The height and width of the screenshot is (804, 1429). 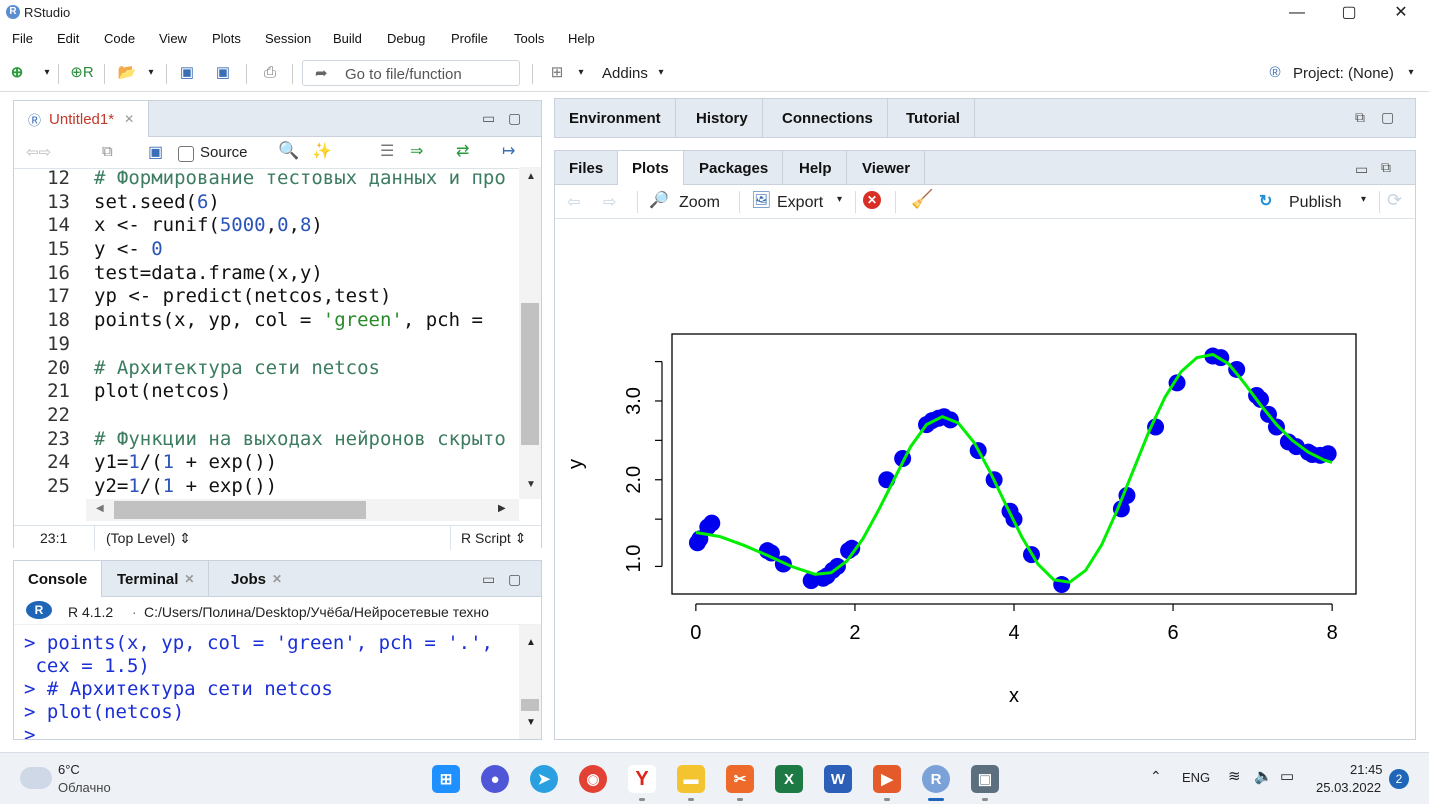 What do you see at coordinates (208, 274) in the screenshot?
I see `code-text: test=data.frame(x,y)` at bounding box center [208, 274].